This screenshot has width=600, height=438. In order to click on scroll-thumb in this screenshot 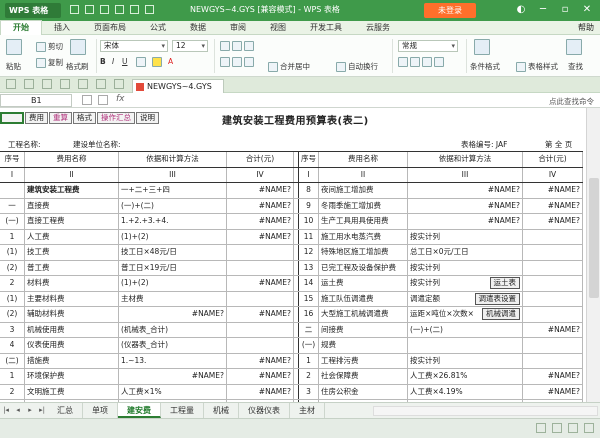, I will do `click(594, 238)`.